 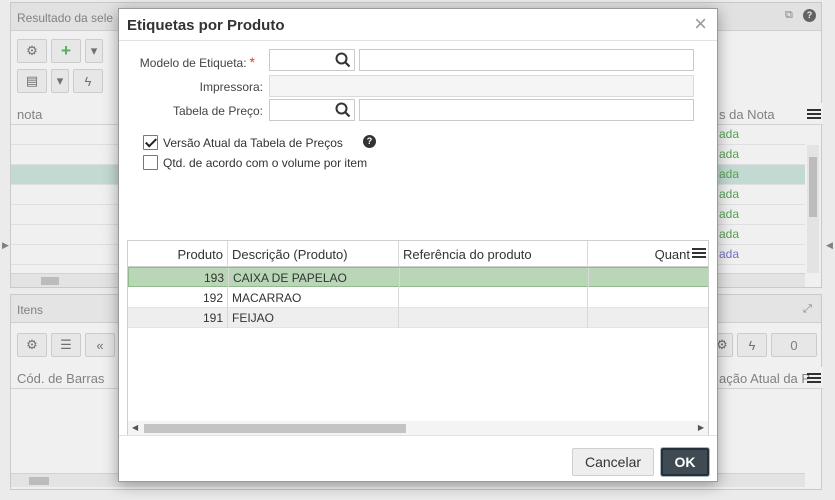 What do you see at coordinates (179, 278) in the screenshot?
I see `cell-produto: 193` at bounding box center [179, 278].